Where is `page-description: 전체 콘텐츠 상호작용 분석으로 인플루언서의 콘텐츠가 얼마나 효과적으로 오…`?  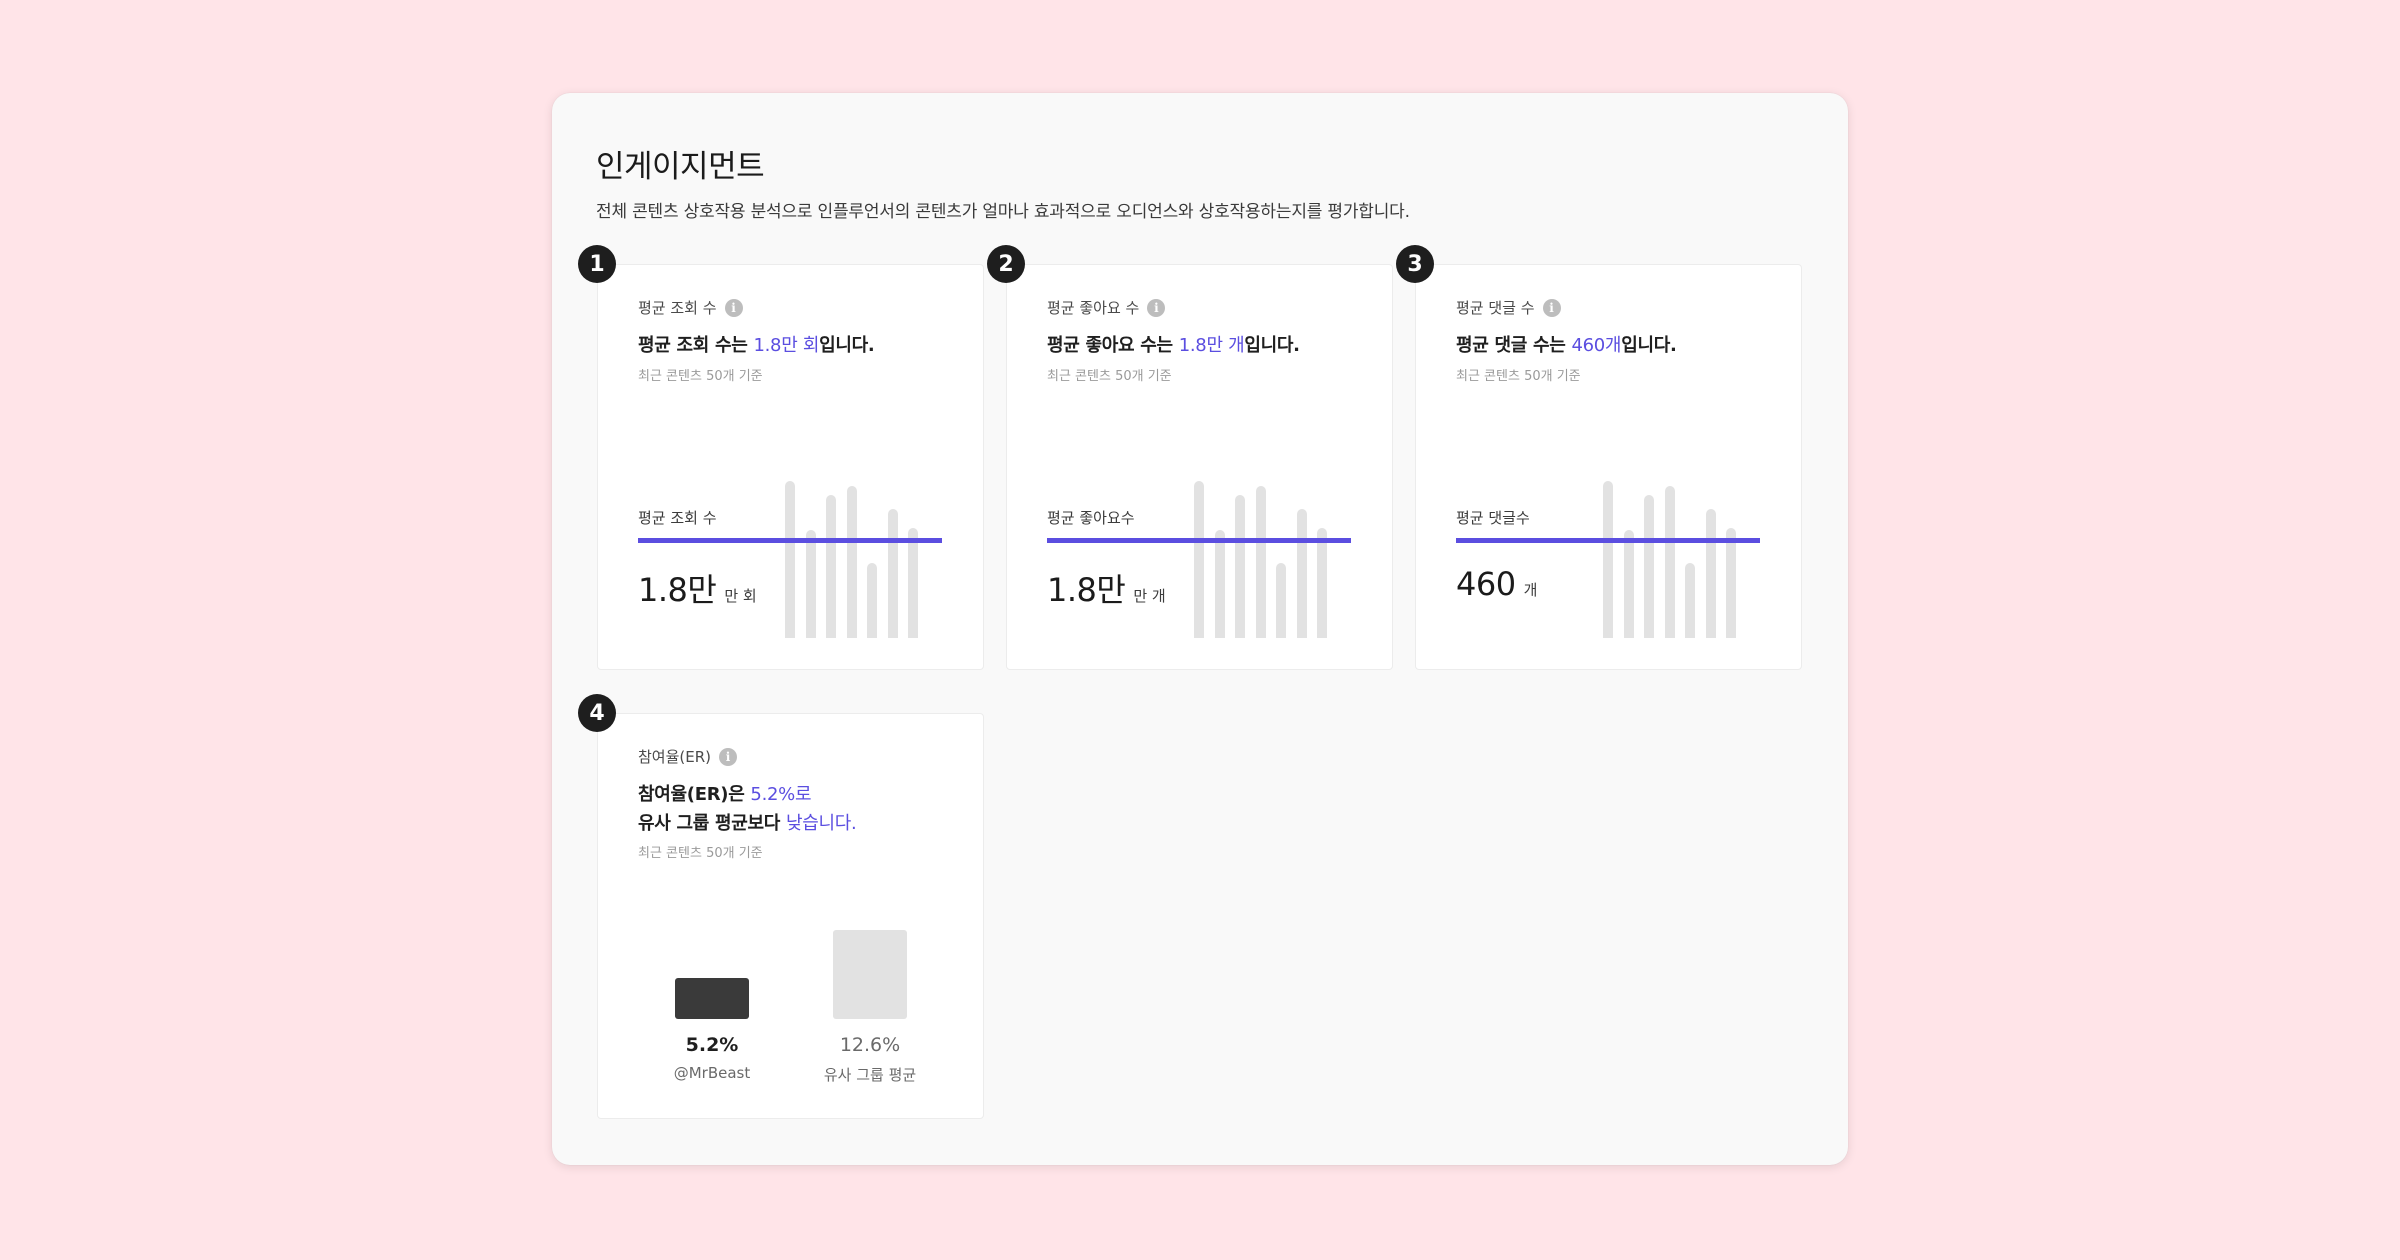 page-description: 전체 콘텐츠 상호작용 분석으로 인플루언서의 콘텐츠가 얼마나 효과적으로 오… is located at coordinates (1003, 212).